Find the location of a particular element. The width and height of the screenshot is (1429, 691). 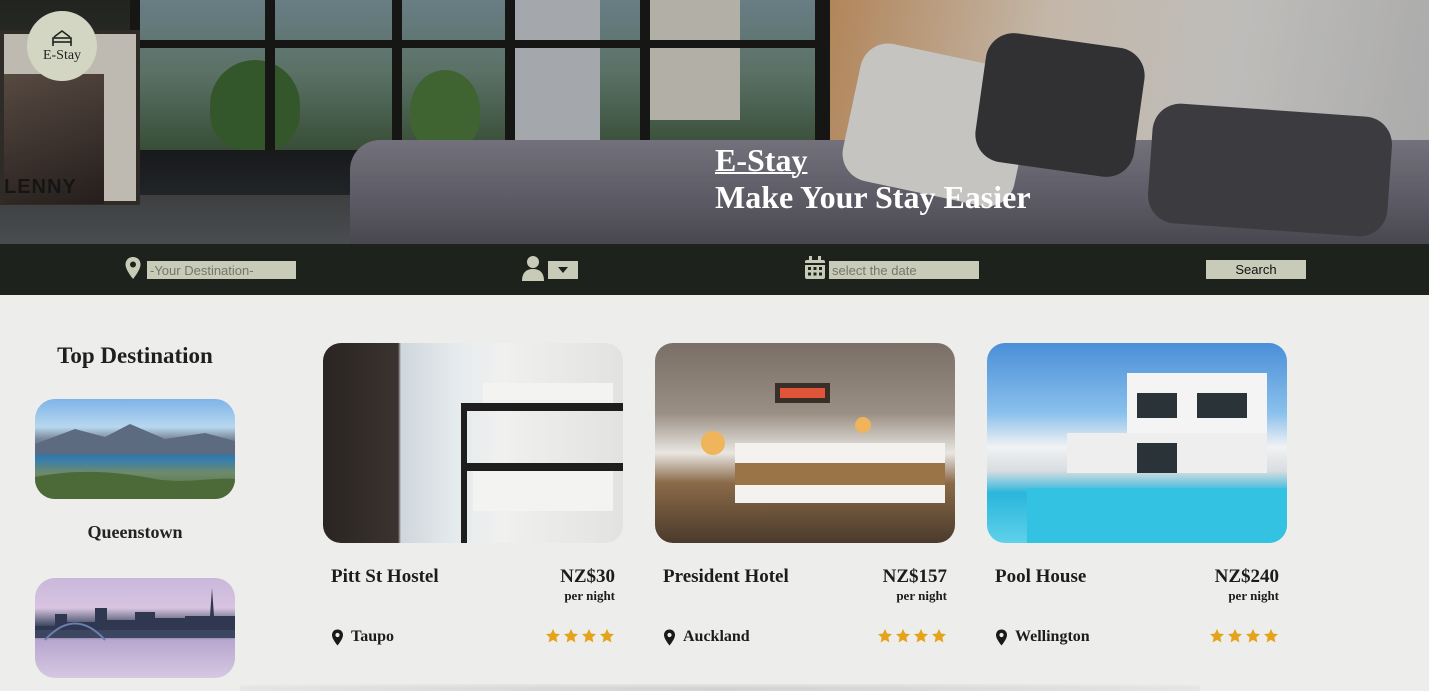

top-destination-title: Top Destination is located at coordinates (135, 355).